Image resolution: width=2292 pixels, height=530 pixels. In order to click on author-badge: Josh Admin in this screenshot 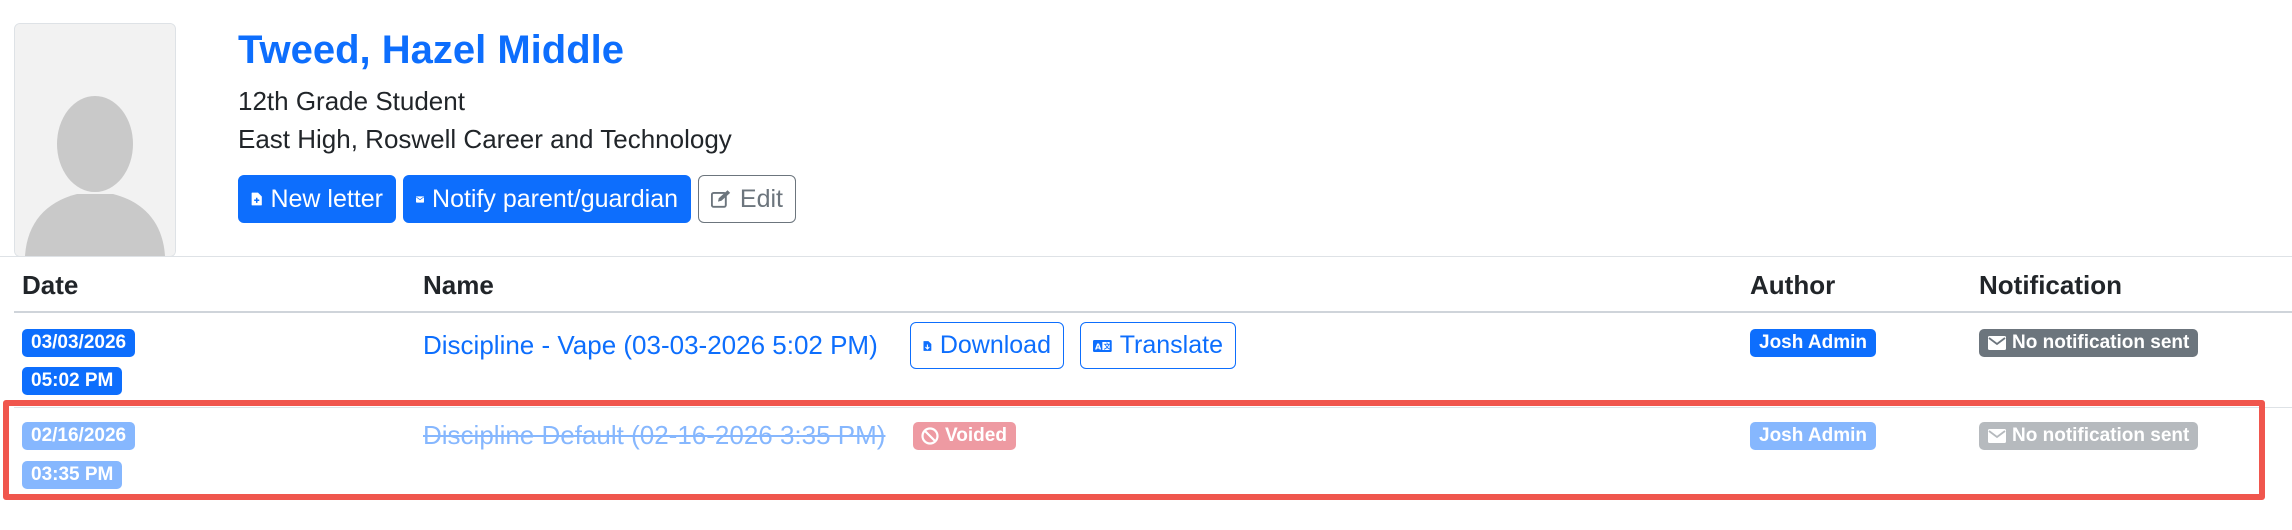, I will do `click(1813, 343)`.